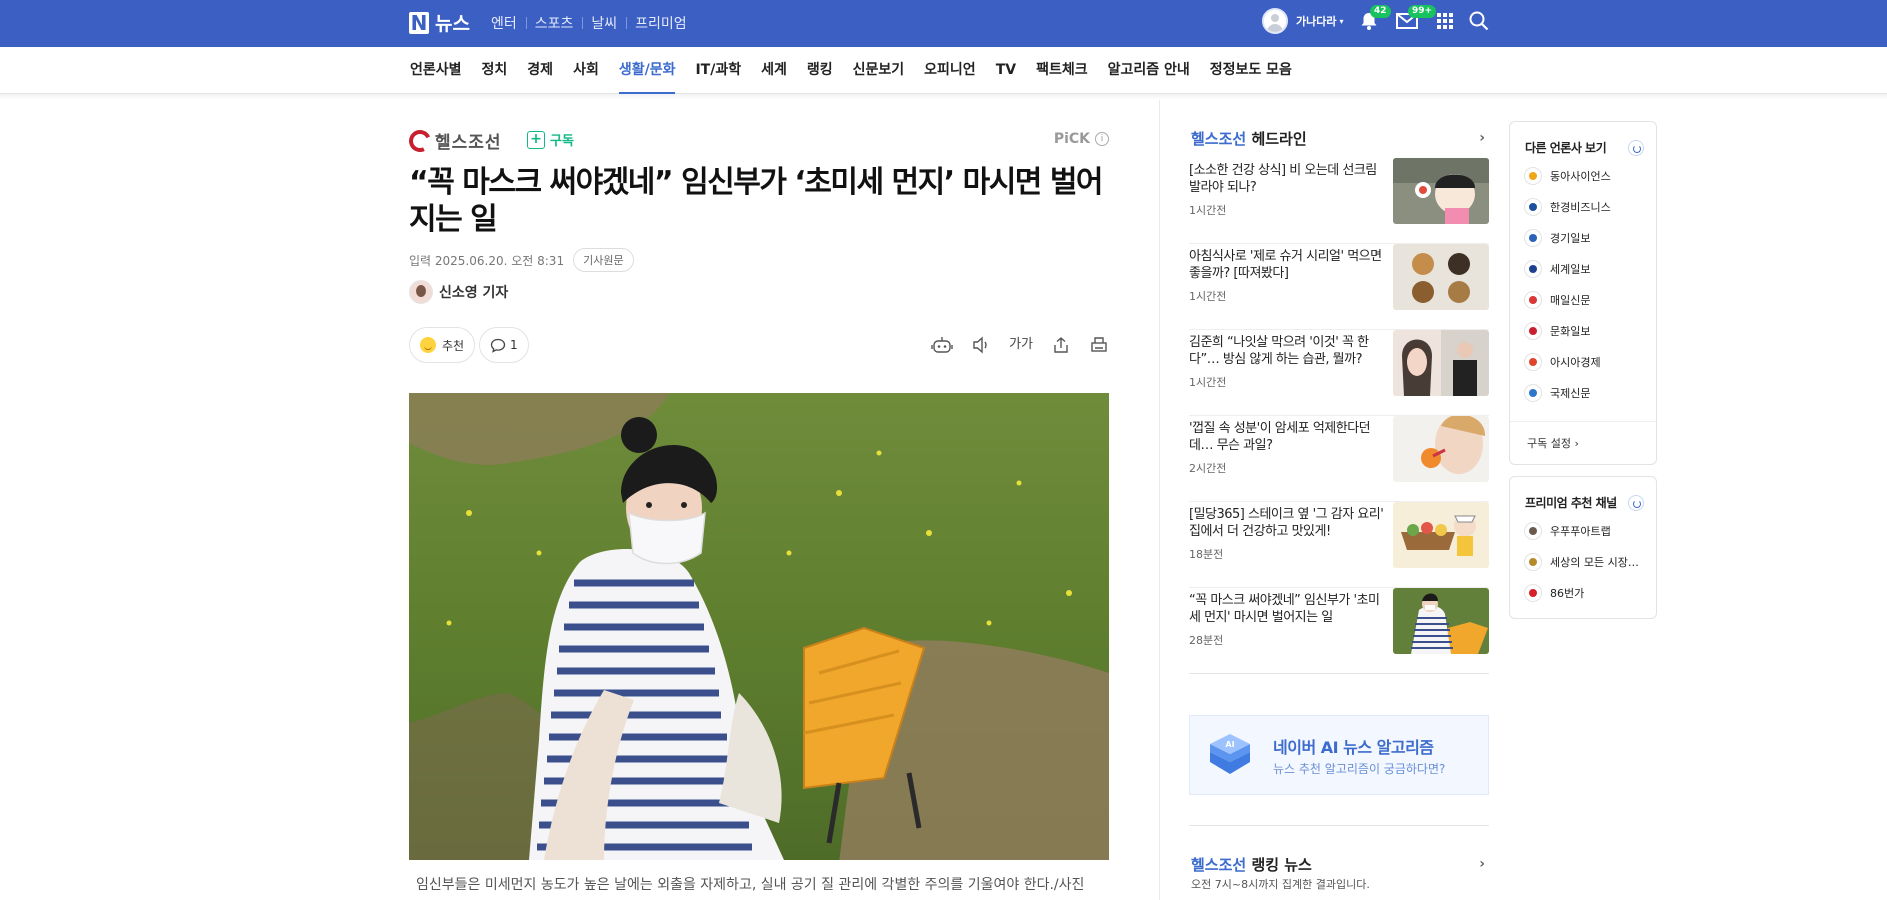 This screenshot has width=1887, height=900. What do you see at coordinates (1208, 210) in the screenshot?
I see `headline-item-time: 1시간전` at bounding box center [1208, 210].